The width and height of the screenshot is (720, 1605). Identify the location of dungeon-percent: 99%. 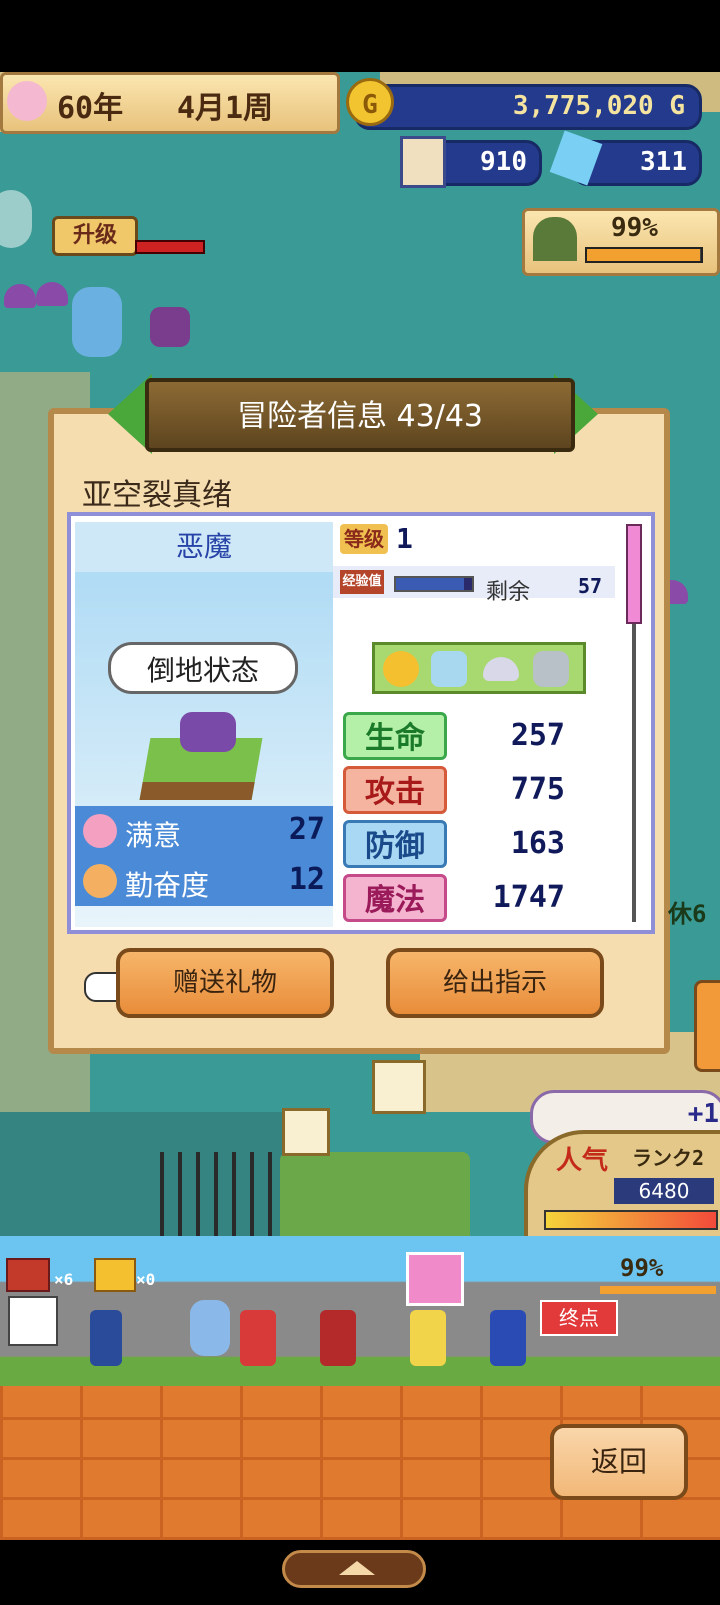
(634, 228).